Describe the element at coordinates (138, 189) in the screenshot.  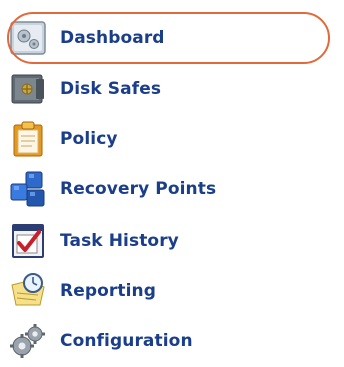
I see `nav-item-label: Recovery Points` at that location.